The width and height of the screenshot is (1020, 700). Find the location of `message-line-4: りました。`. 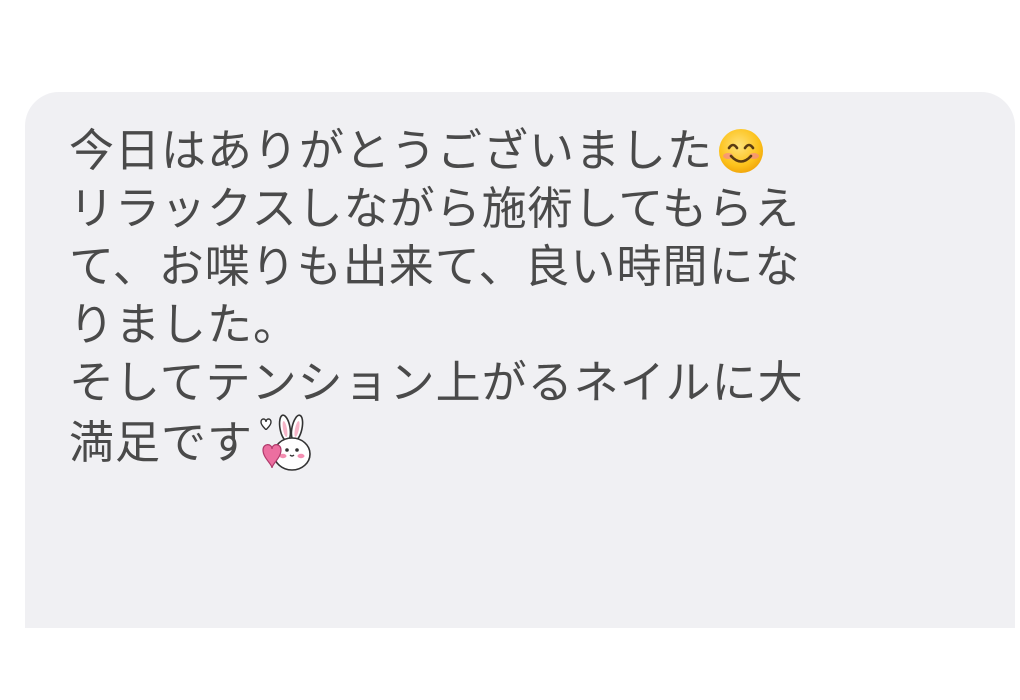

message-line-4: りました。 is located at coordinates (542, 325).